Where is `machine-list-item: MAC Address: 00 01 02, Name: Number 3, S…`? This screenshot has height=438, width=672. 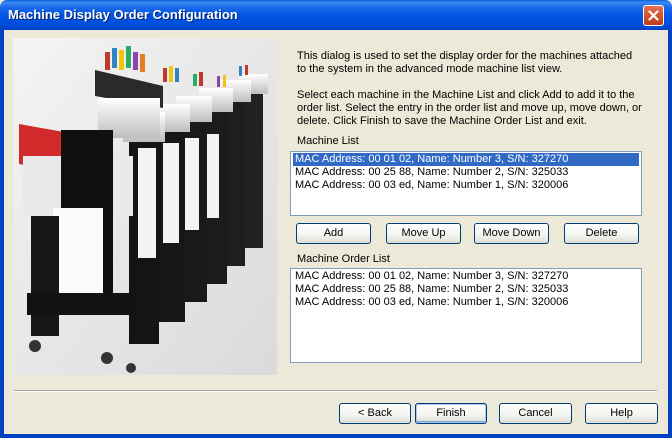 machine-list-item: MAC Address: 00 01 02, Name: Number 3, S… is located at coordinates (466, 159).